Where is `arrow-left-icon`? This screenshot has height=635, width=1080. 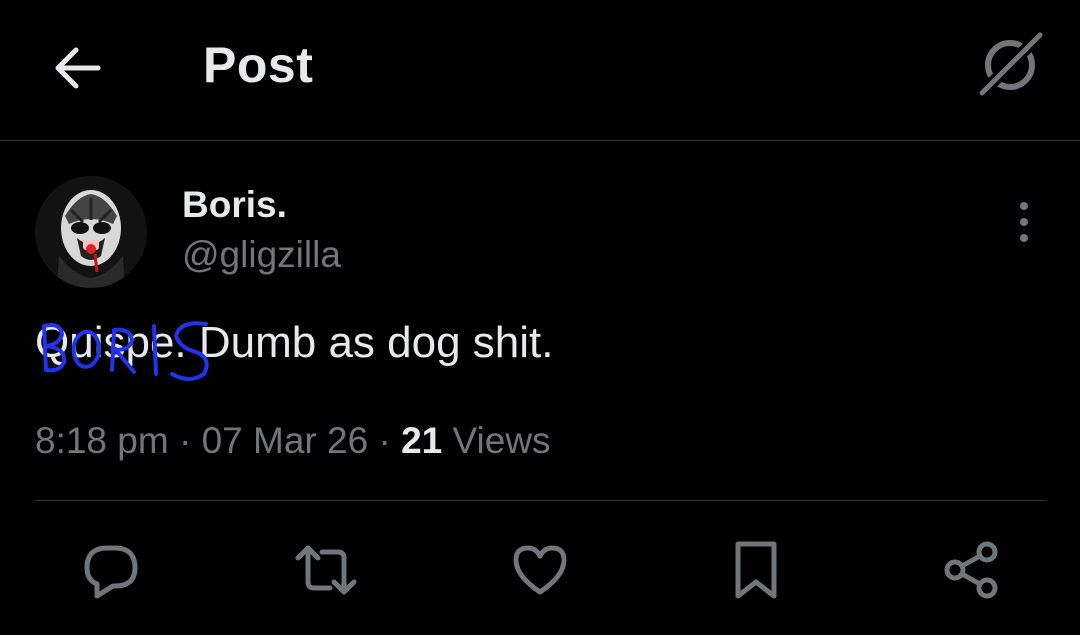 arrow-left-icon is located at coordinates (78, 68).